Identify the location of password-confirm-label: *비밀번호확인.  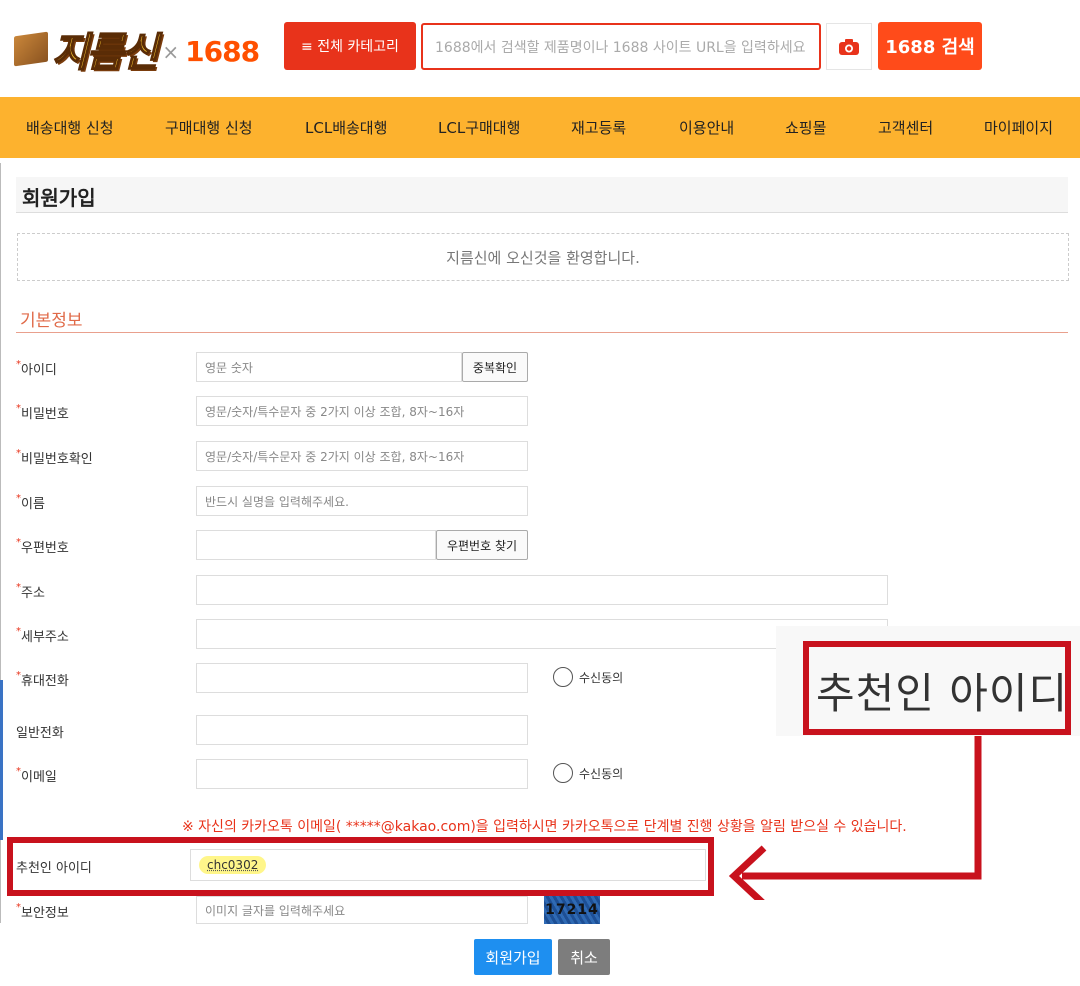
(54, 457).